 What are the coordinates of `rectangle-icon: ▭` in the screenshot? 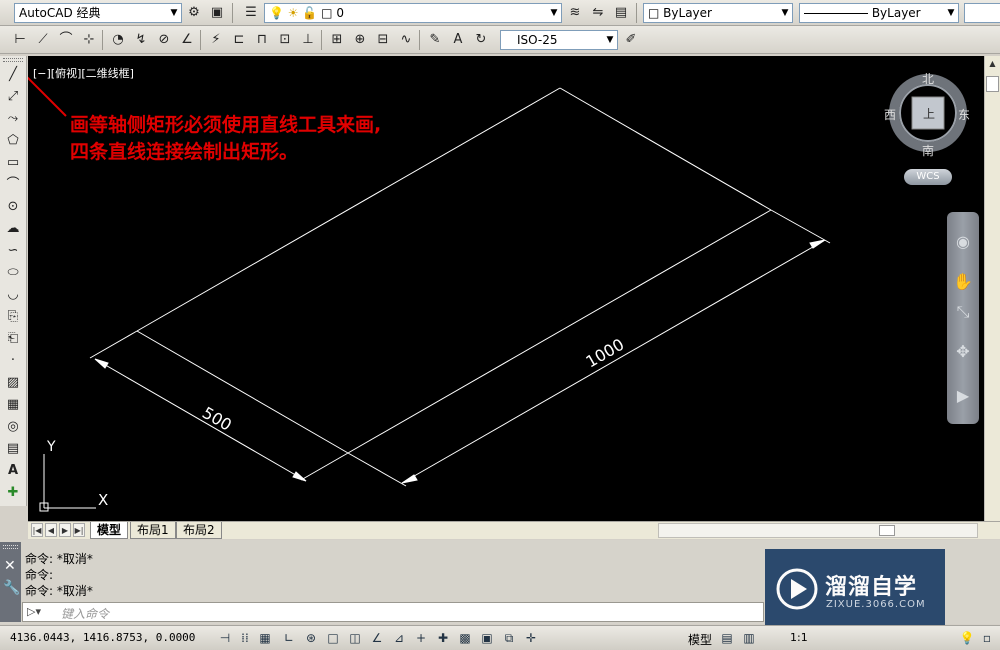 It's located at (13, 162).